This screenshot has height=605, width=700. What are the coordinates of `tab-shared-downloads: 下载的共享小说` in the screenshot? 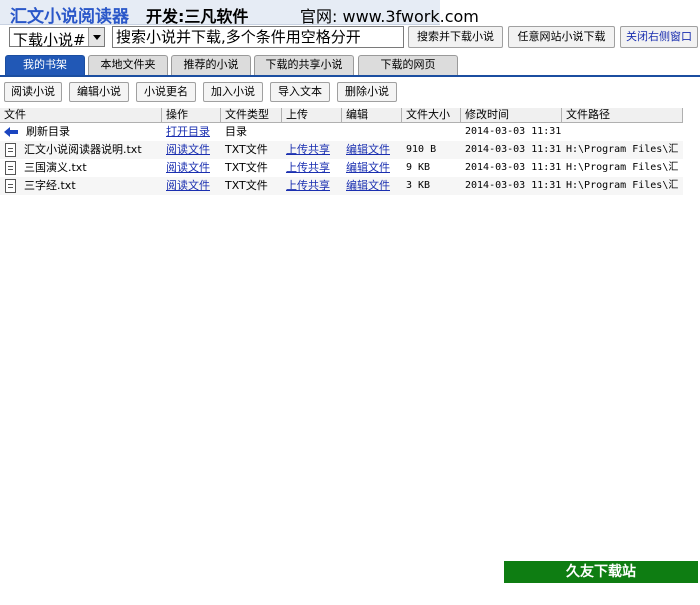 It's located at (304, 65).